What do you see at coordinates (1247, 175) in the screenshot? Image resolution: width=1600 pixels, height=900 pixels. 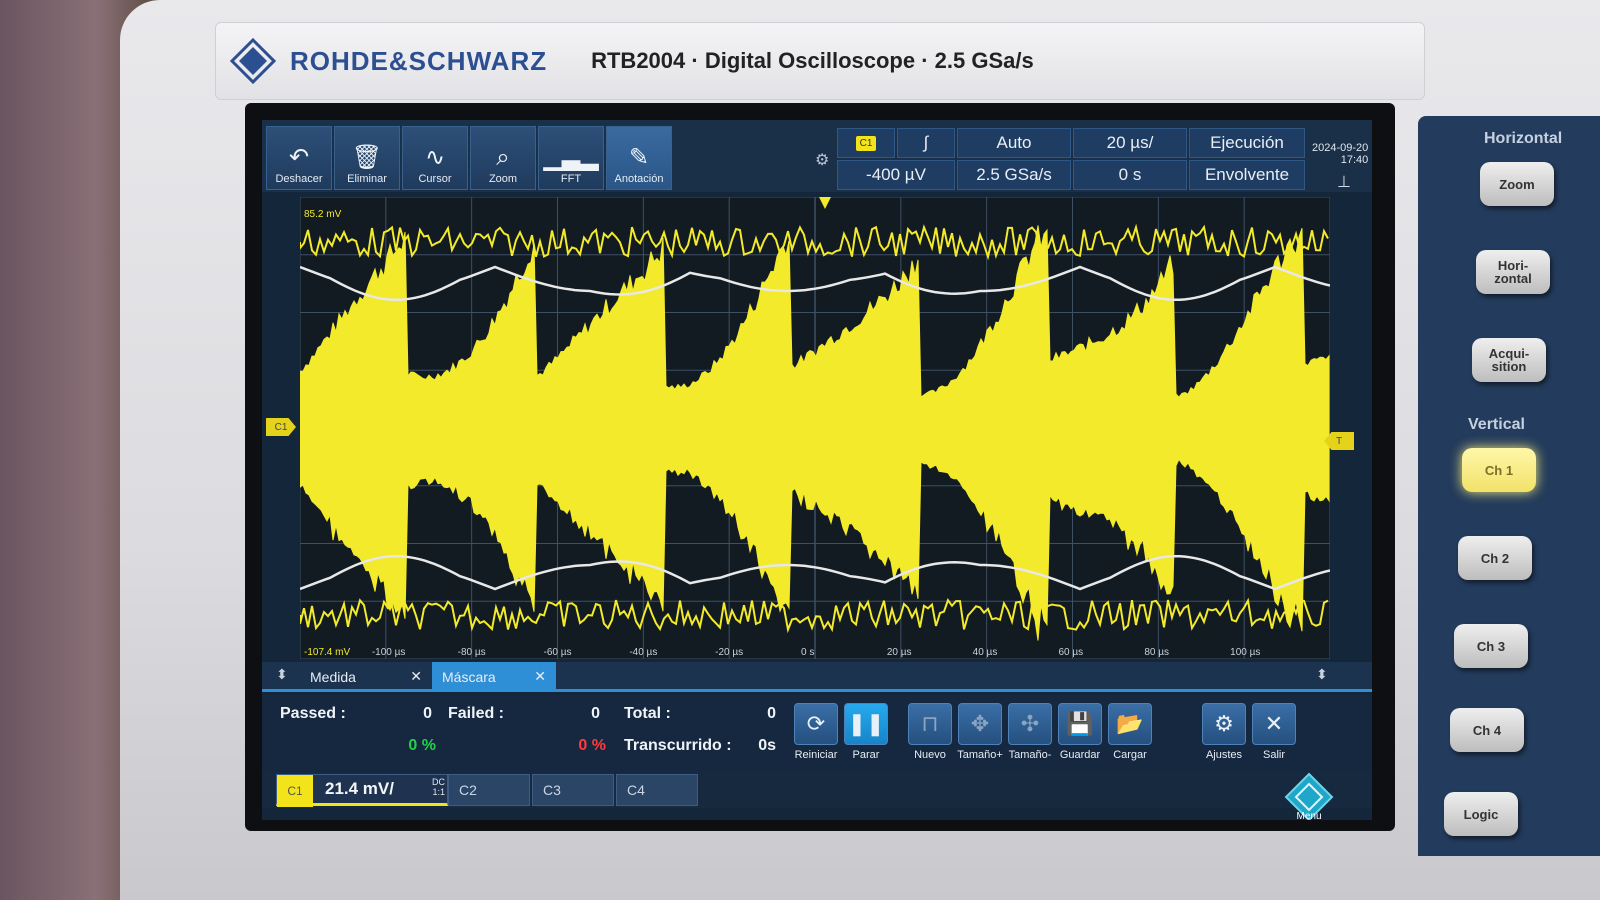 I see `acquisition-mode: Envolvente` at bounding box center [1247, 175].